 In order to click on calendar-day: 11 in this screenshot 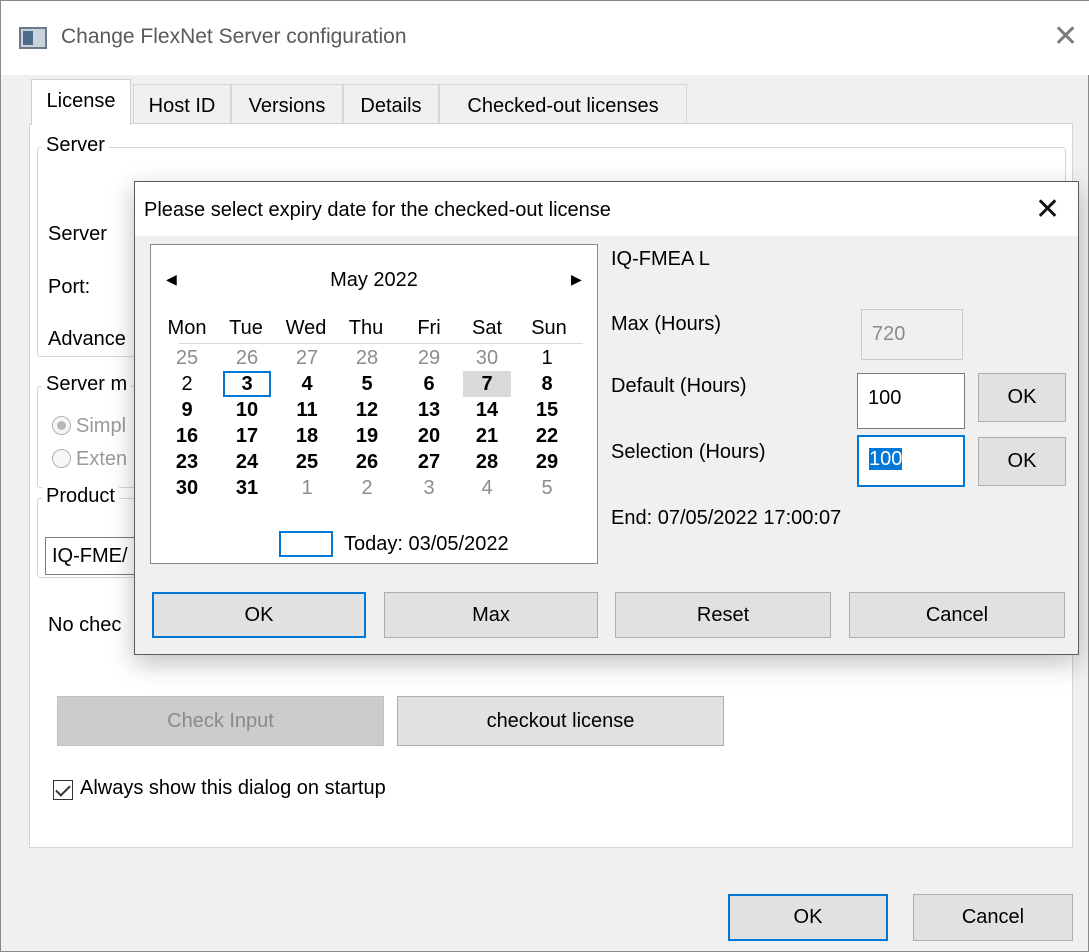, I will do `click(307, 410)`.